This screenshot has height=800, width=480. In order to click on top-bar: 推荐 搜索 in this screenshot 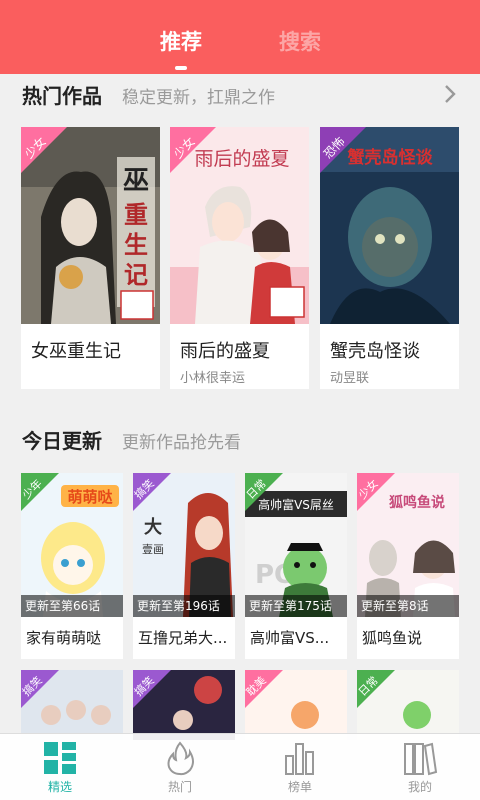, I will do `click(240, 37)`.